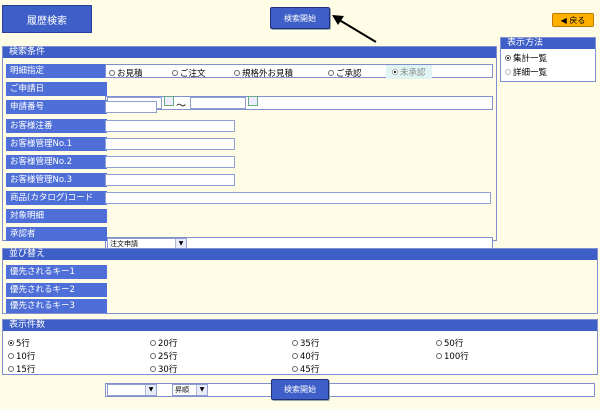  I want to click on radio-order: ご注文, so click(189, 73).